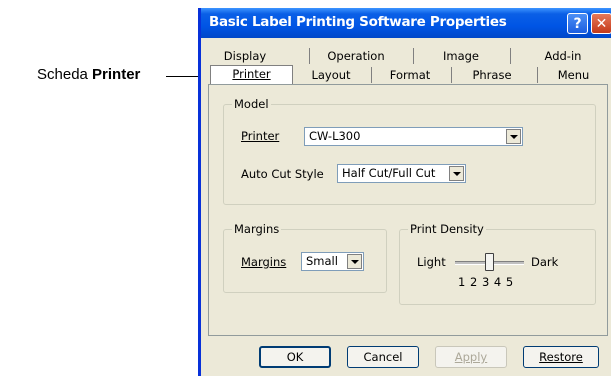  I want to click on margins-label-text: Margins, so click(264, 262).